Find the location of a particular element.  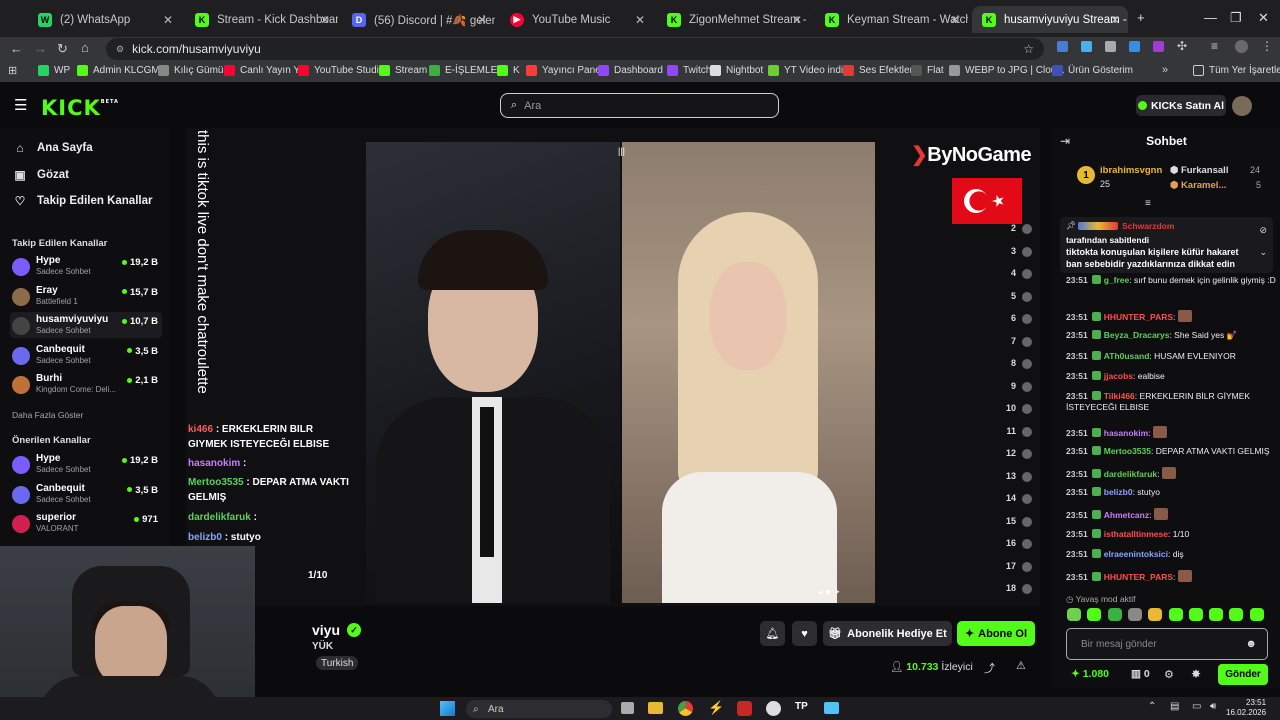

chat-username: Mertoo3535 is located at coordinates (1127, 451).